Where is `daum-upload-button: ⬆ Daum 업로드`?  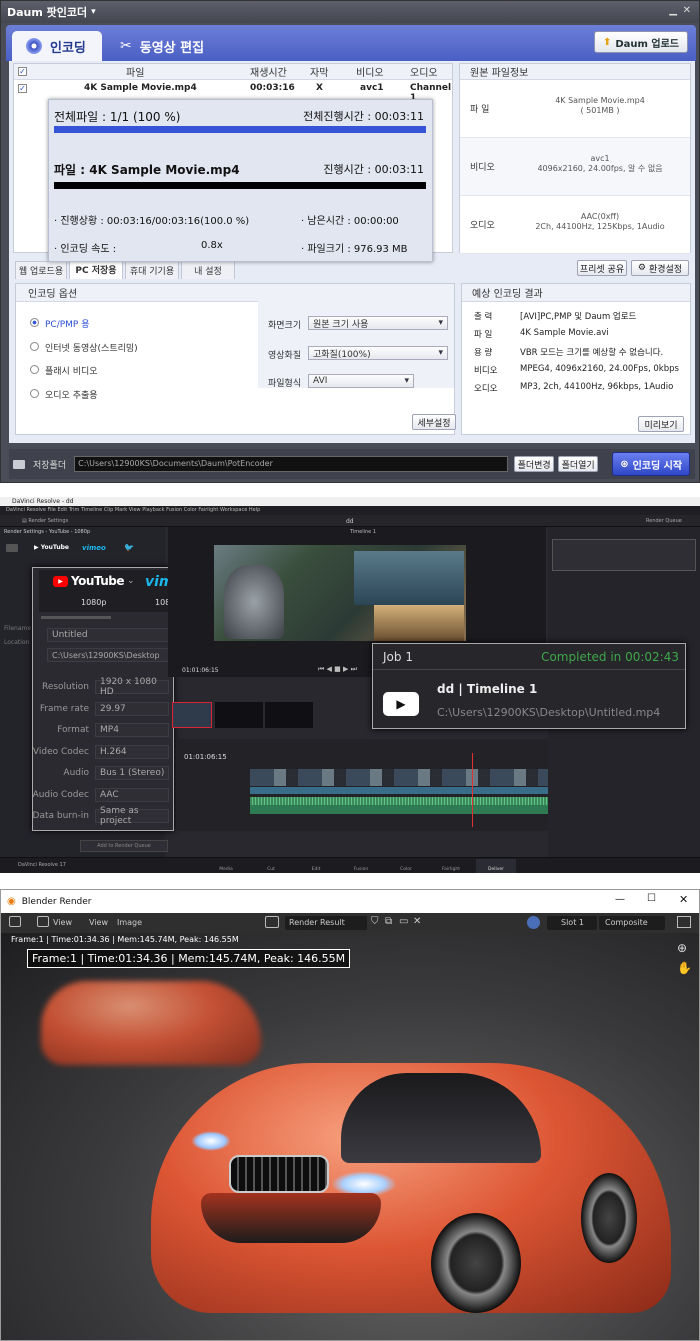
daum-upload-button: ⬆ Daum 업로드 is located at coordinates (640, 42).